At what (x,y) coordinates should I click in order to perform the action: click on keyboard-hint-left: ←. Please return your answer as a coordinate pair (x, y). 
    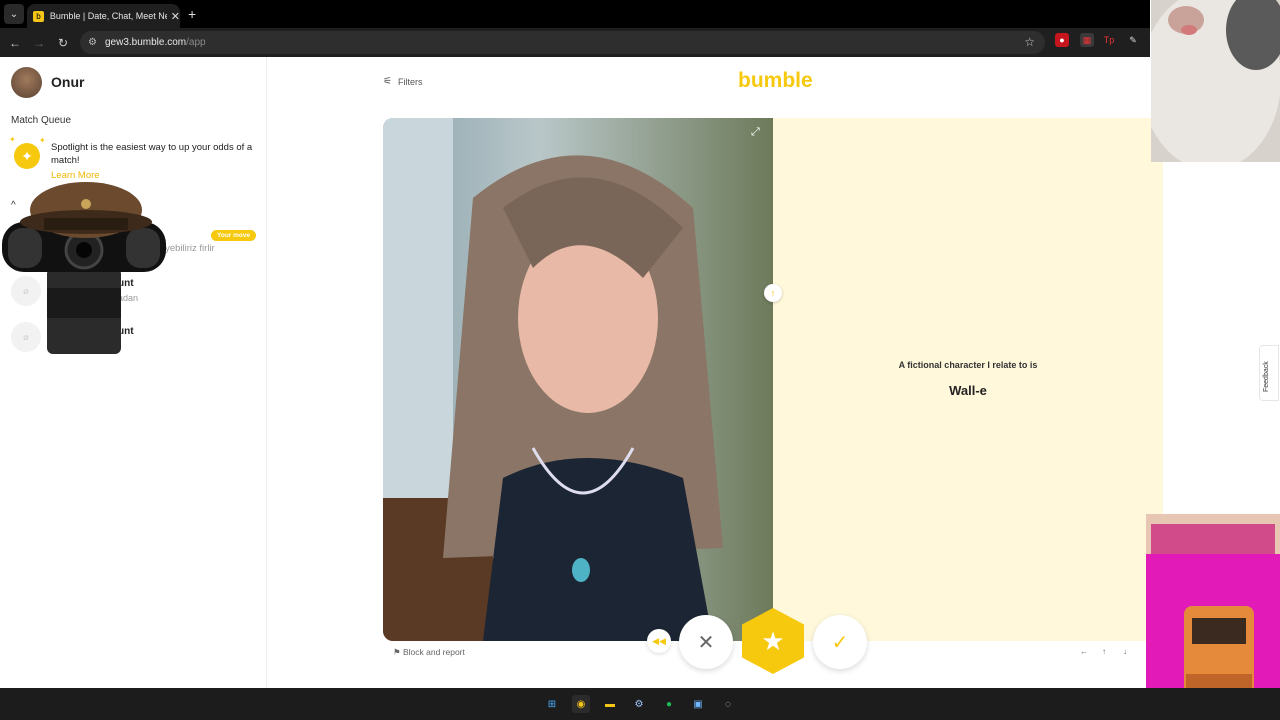
    Looking at the image, I should click on (1084, 651).